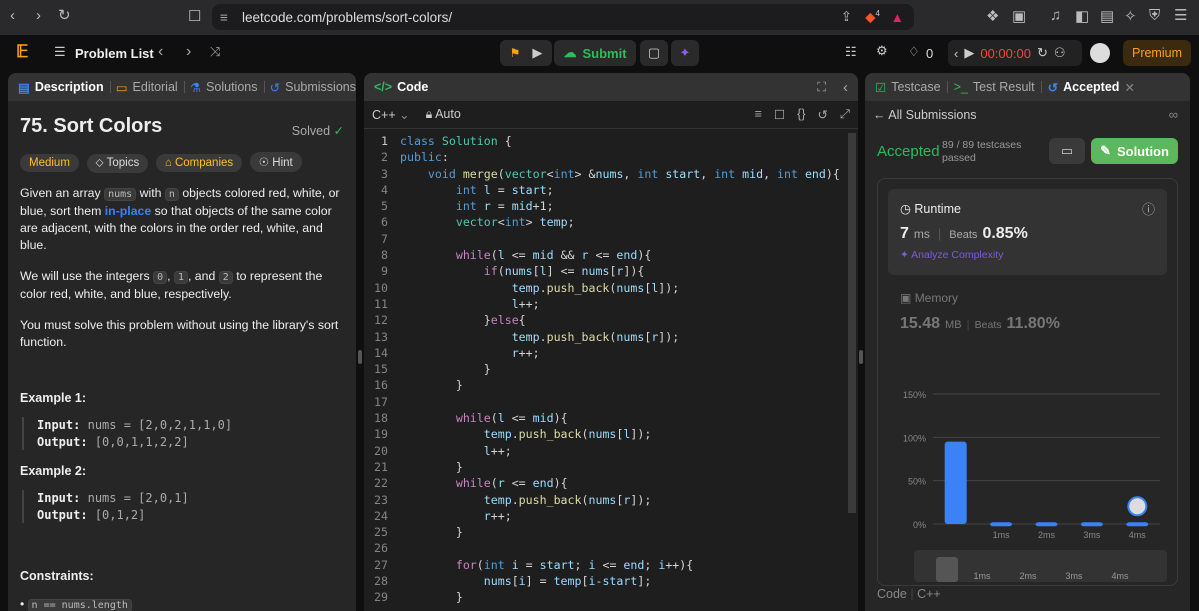  Describe the element at coordinates (882, 51) in the screenshot. I see `settings-icon: ⚙` at that location.